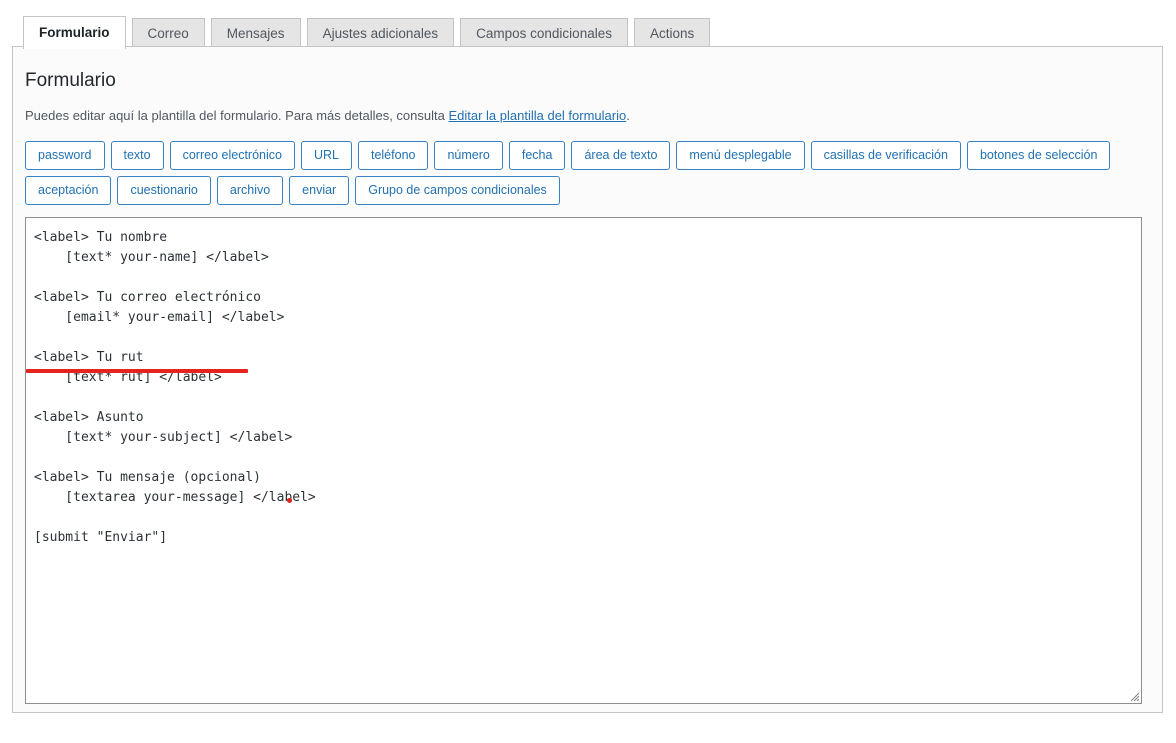  I want to click on tag-button-telefono: teléfono, so click(393, 156).